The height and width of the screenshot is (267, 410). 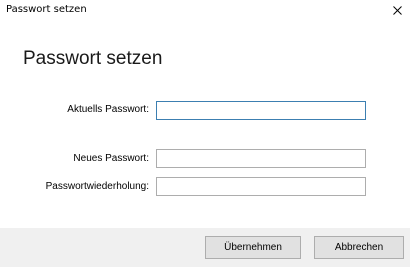 What do you see at coordinates (97, 186) in the screenshot?
I see `repeat-password-label: Passwortwiederholung:` at bounding box center [97, 186].